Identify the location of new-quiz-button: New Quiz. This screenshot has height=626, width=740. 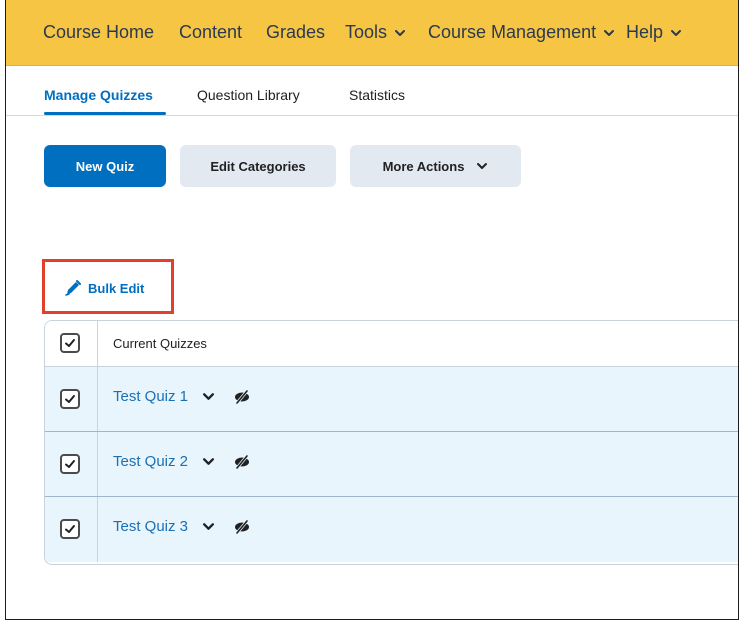
(105, 166).